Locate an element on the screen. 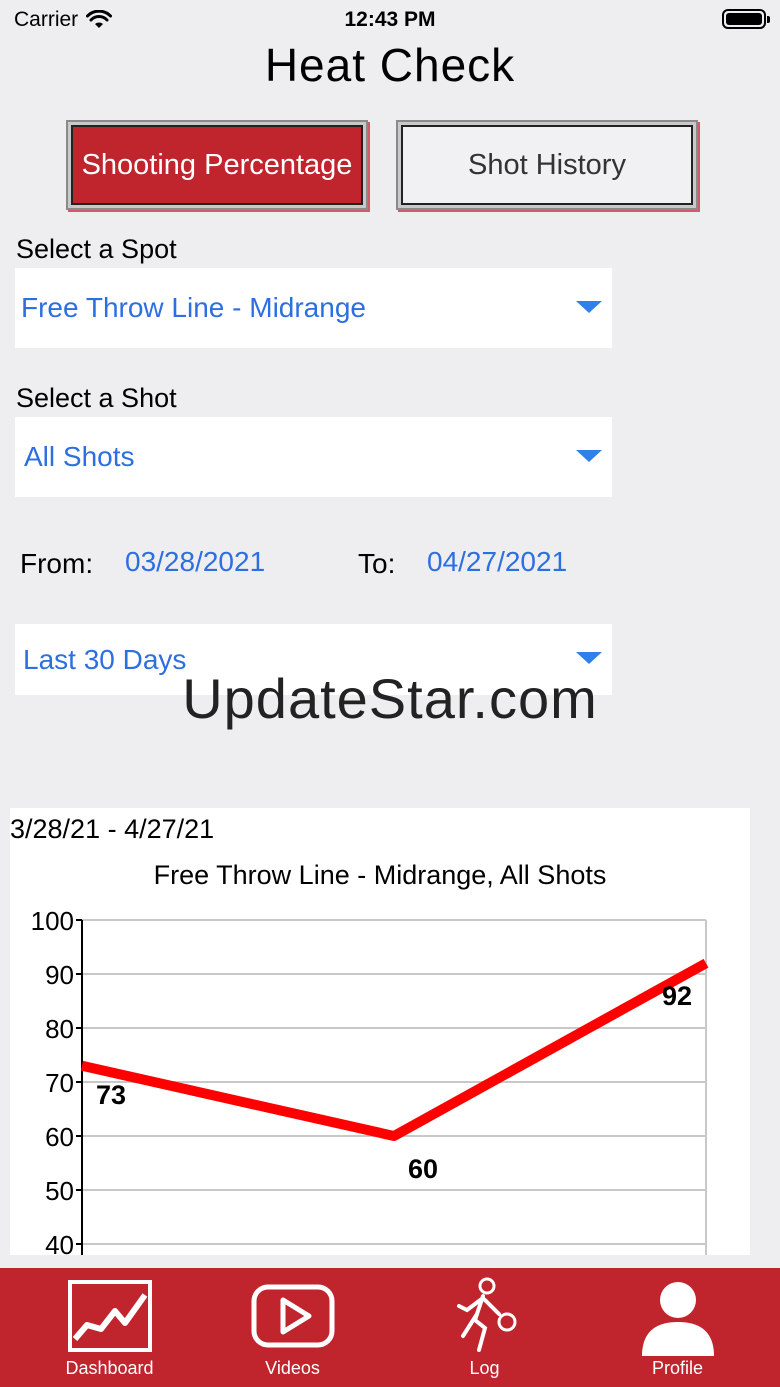 The height and width of the screenshot is (1387, 780). to-date: 04/27/2021 is located at coordinates (497, 562).